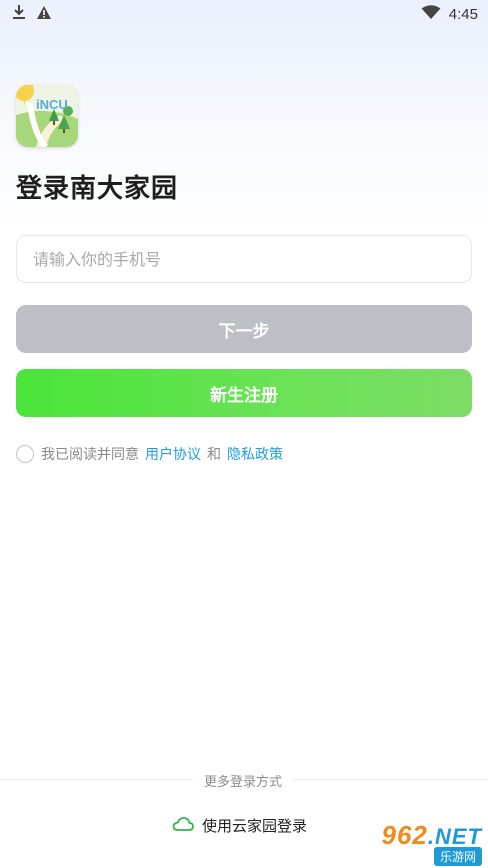  What do you see at coordinates (454, 836) in the screenshot?
I see `watermark-net: .NET` at bounding box center [454, 836].